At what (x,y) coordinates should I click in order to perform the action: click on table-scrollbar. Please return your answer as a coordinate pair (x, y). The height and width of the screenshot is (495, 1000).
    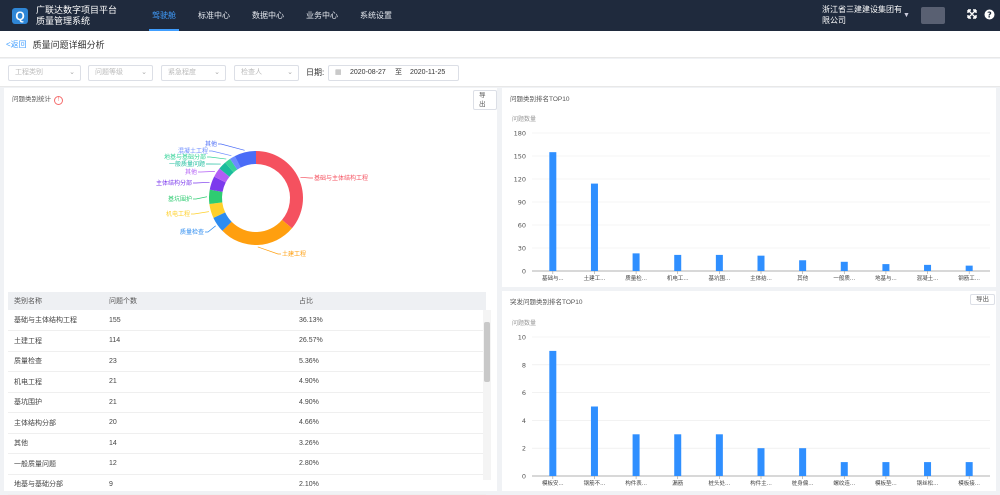
    Looking at the image, I should click on (487, 395).